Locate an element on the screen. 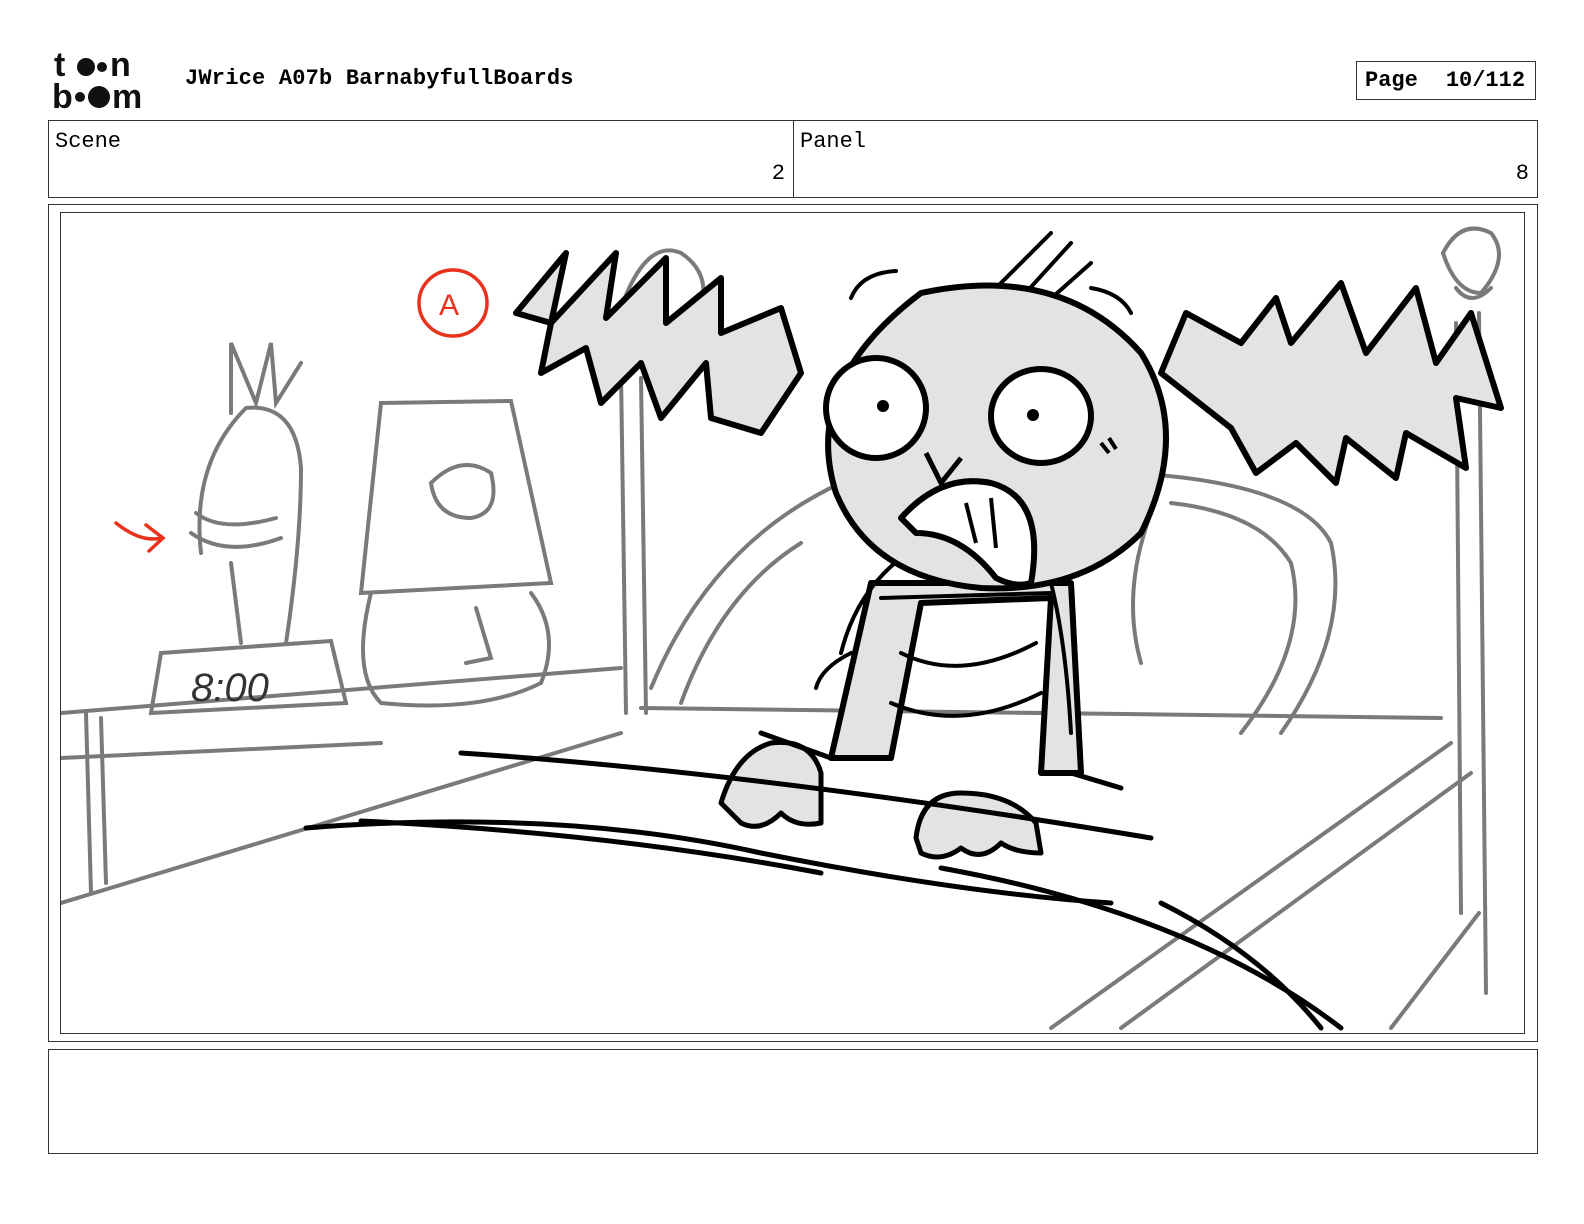 This screenshot has height=1224, width=1584. scene-panel-row: Scene 2 Panel 8 is located at coordinates (793, 159).